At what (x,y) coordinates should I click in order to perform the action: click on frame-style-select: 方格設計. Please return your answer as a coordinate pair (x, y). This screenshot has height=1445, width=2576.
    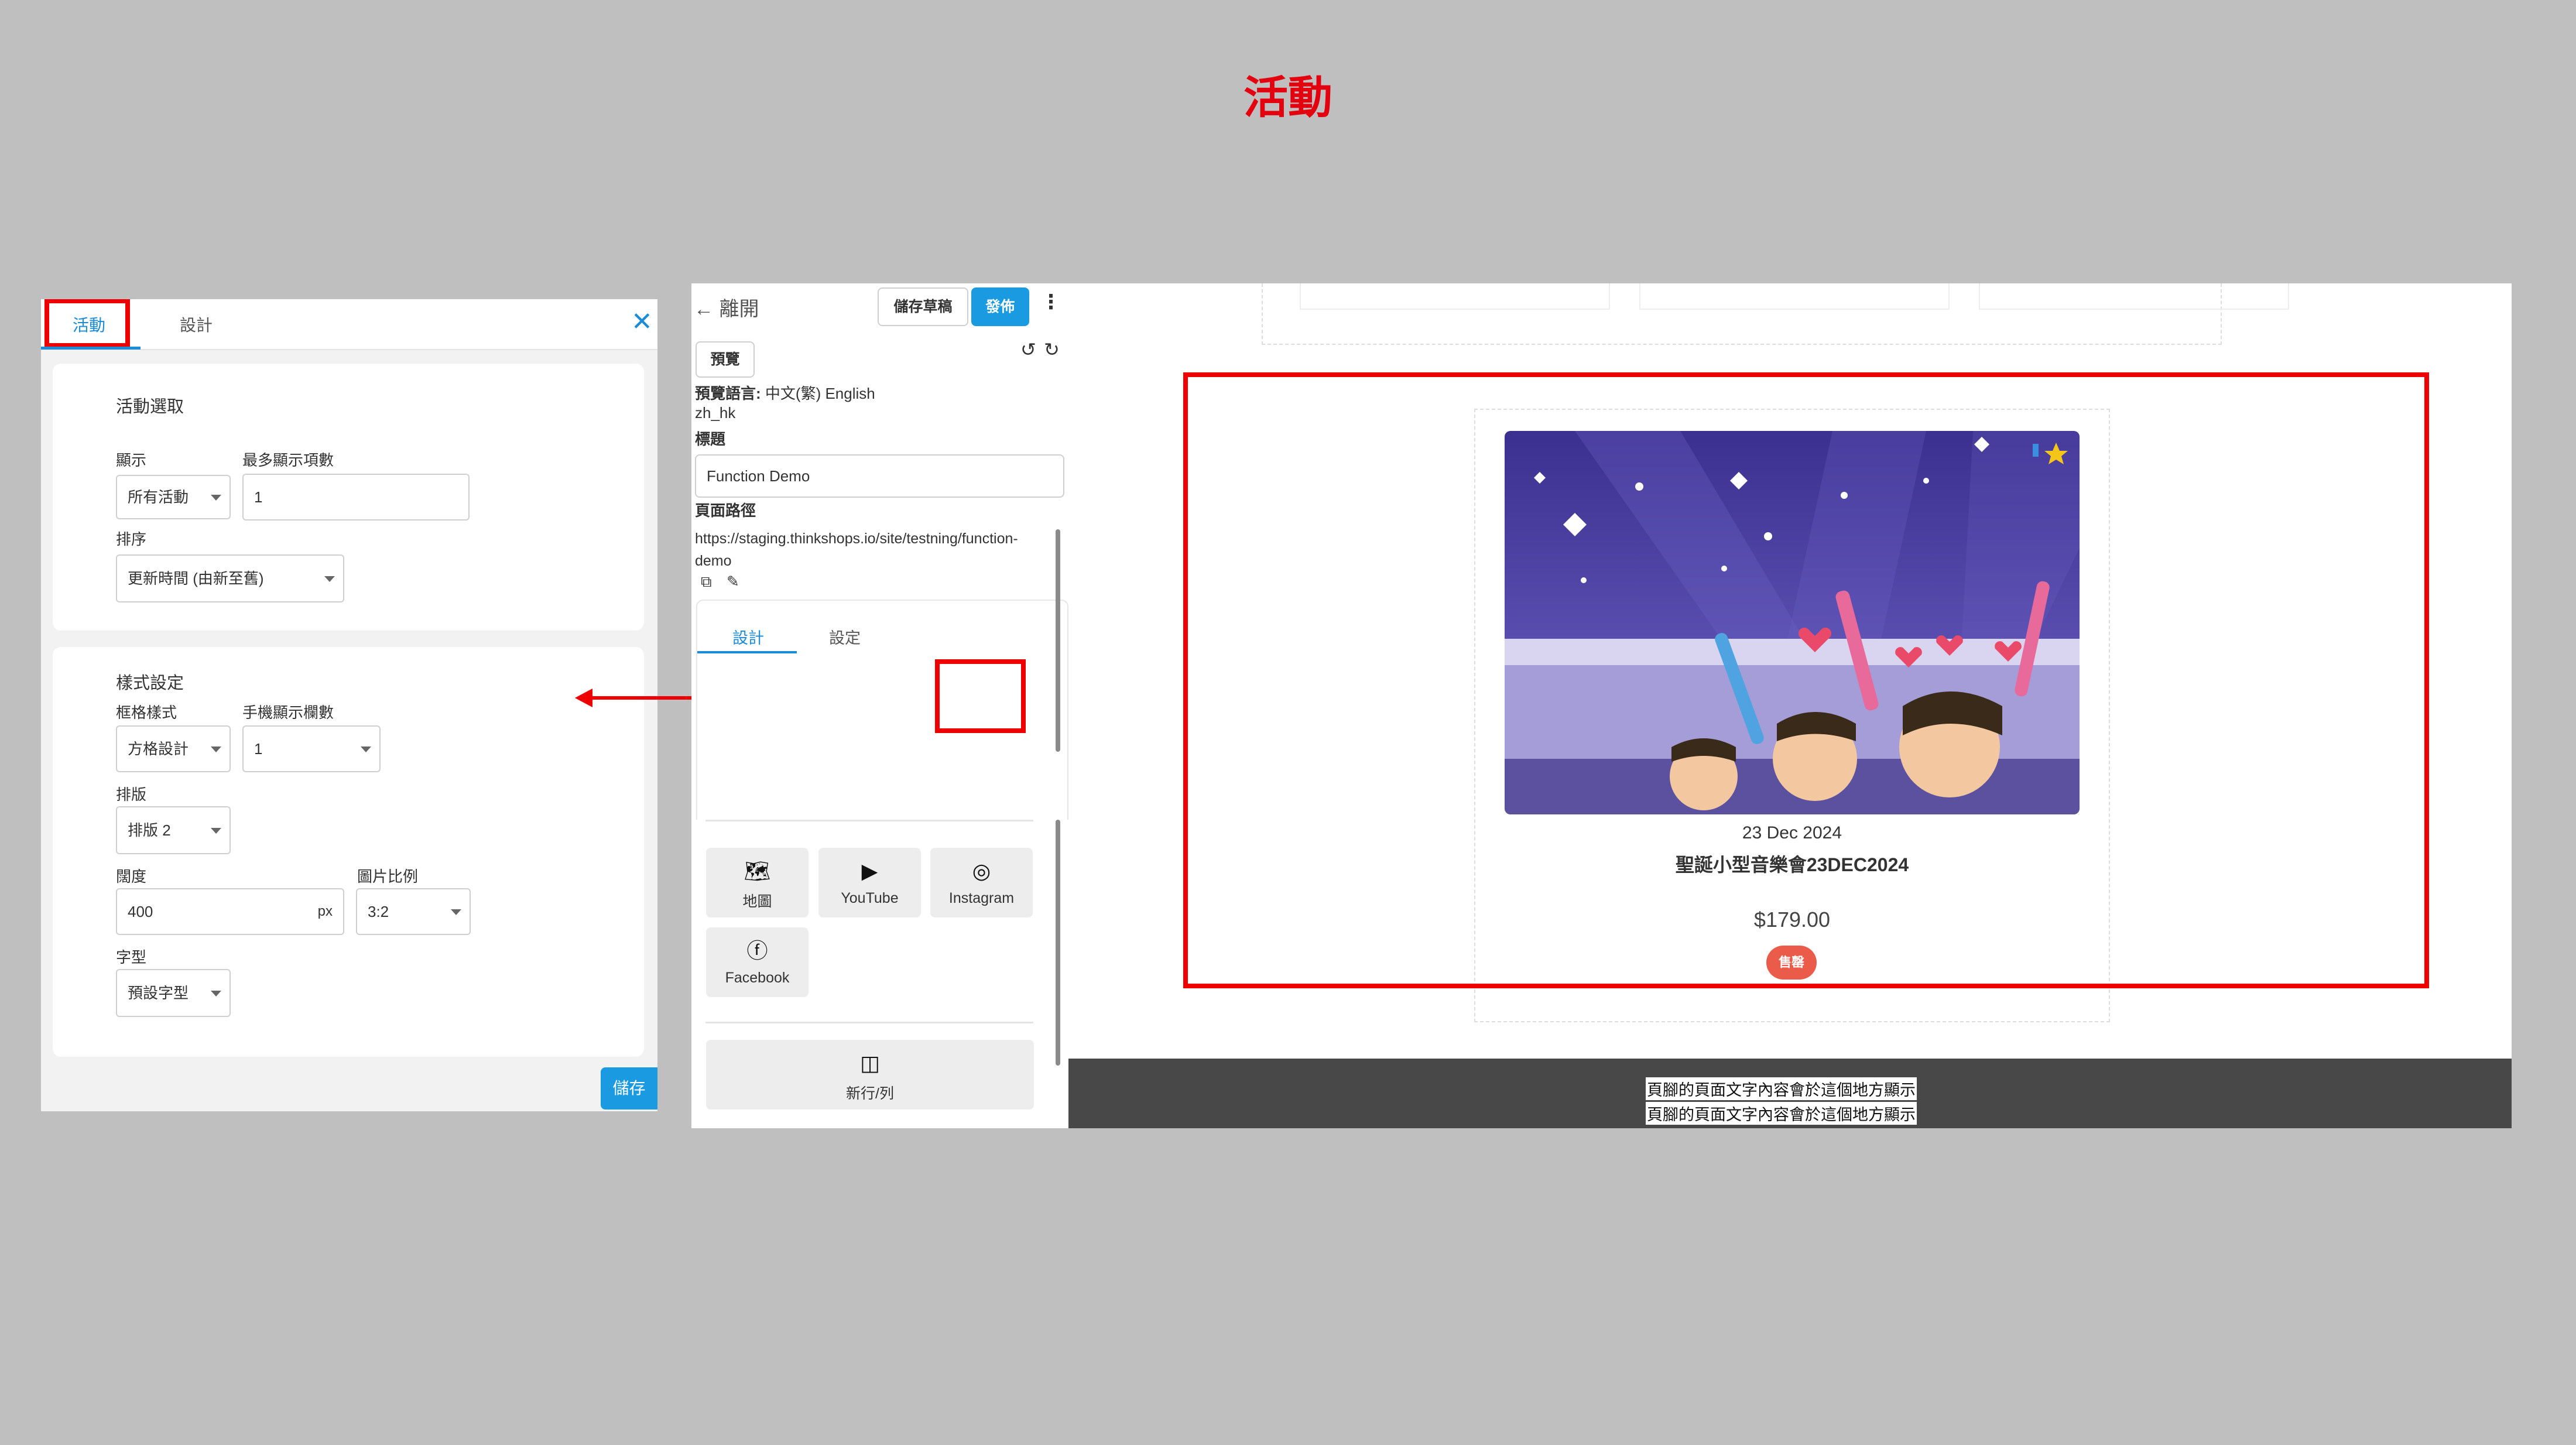
    Looking at the image, I should click on (173, 748).